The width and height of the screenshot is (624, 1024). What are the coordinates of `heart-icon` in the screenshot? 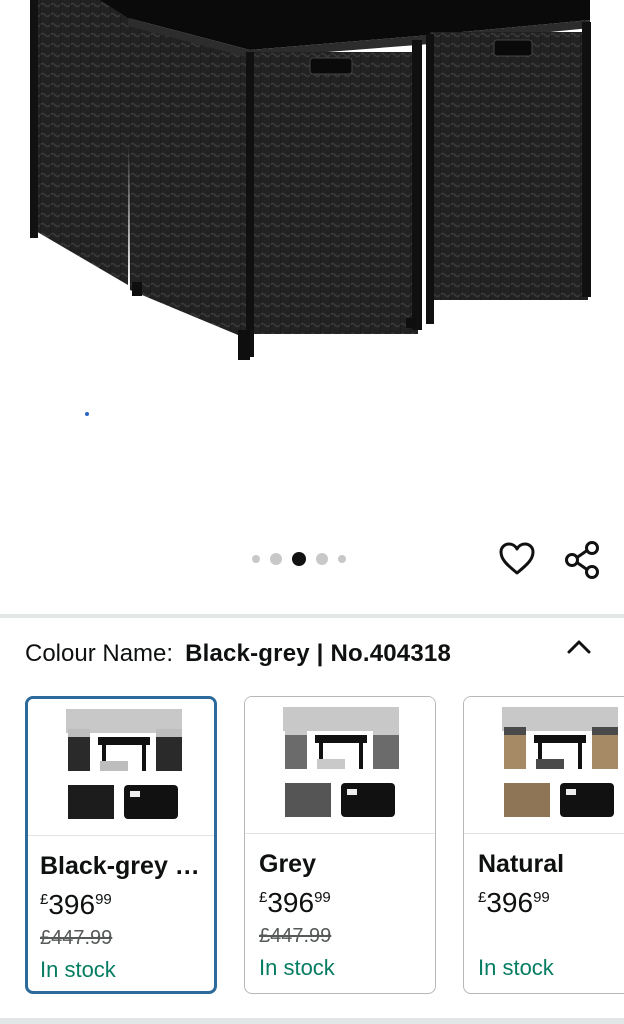 It's located at (517, 558).